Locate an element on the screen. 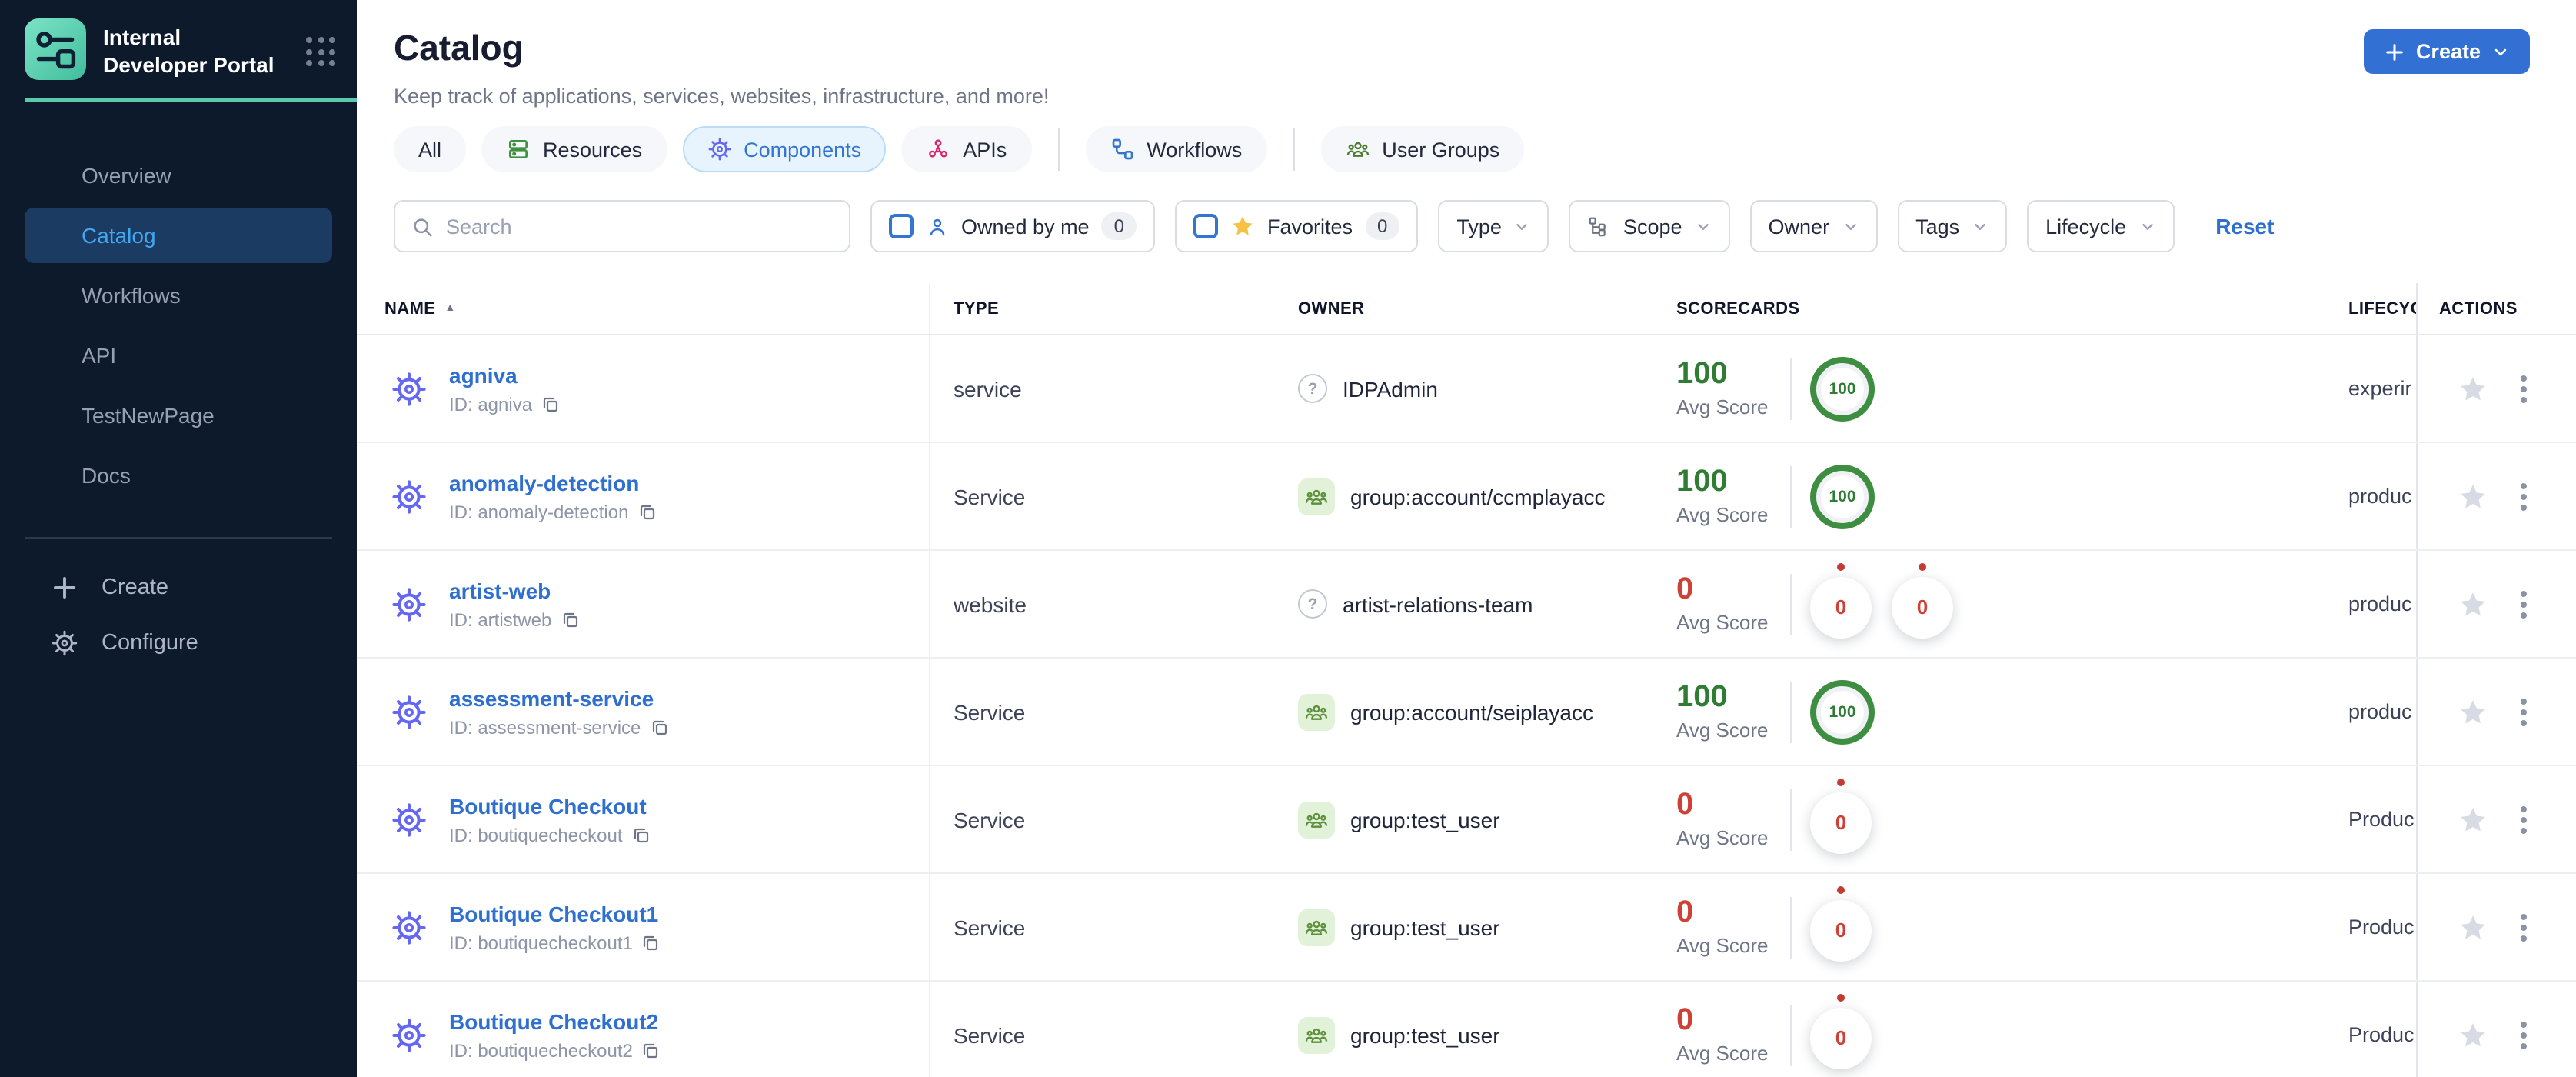  tab-workflows: Workflows is located at coordinates (1176, 149).